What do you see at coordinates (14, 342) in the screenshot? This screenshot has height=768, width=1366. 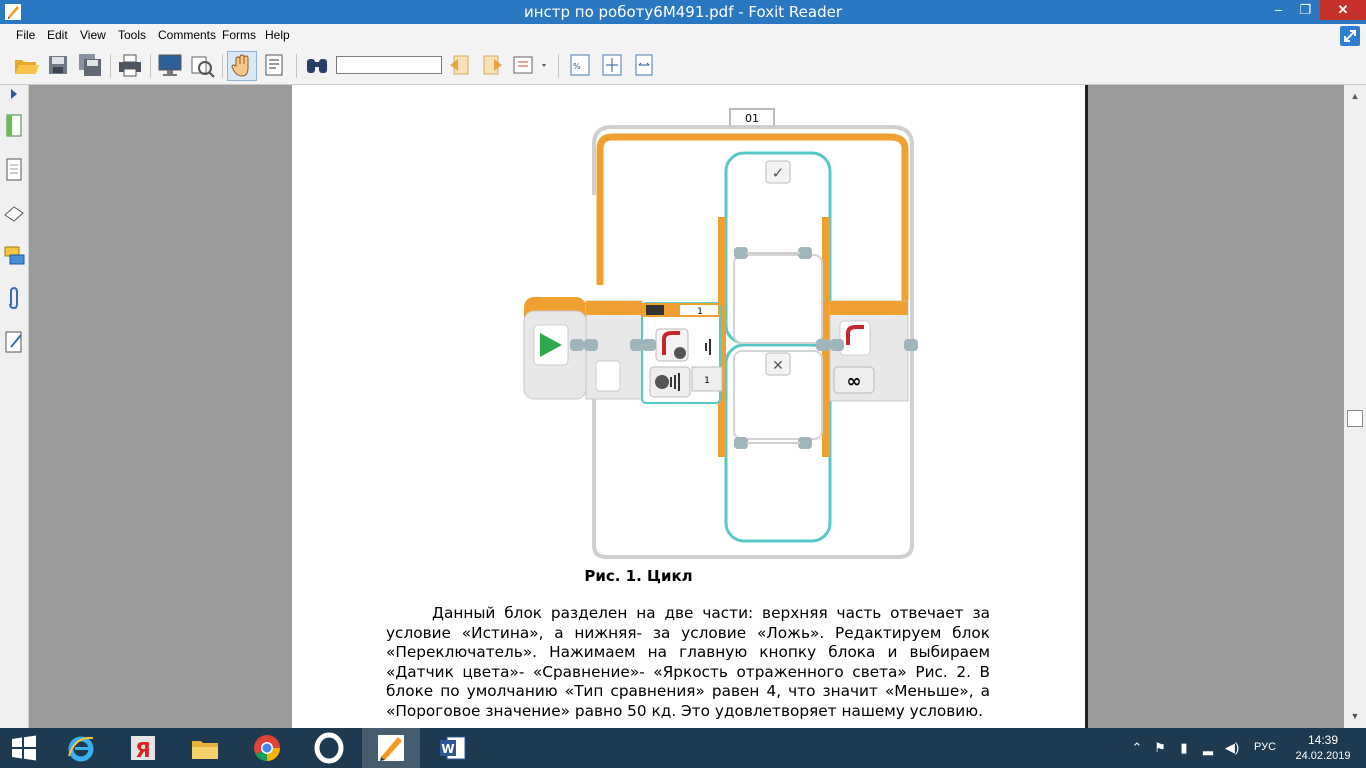 I see `signatures-icon` at bounding box center [14, 342].